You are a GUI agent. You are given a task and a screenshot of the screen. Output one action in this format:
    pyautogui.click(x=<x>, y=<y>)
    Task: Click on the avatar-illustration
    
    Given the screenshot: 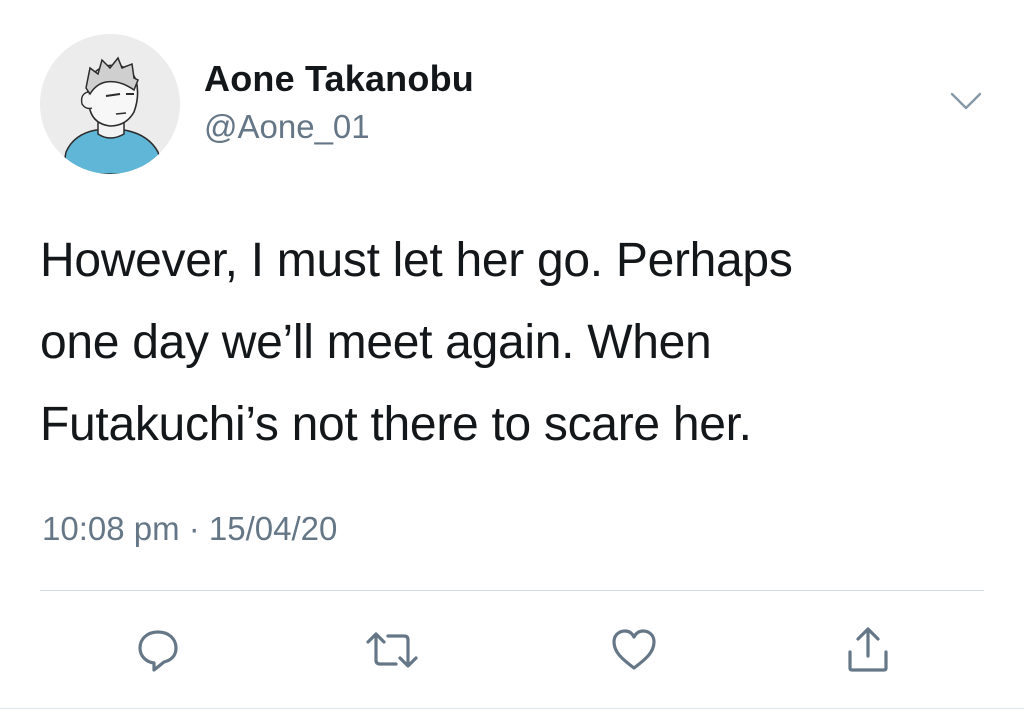 What is the action you would take?
    pyautogui.click(x=110, y=104)
    